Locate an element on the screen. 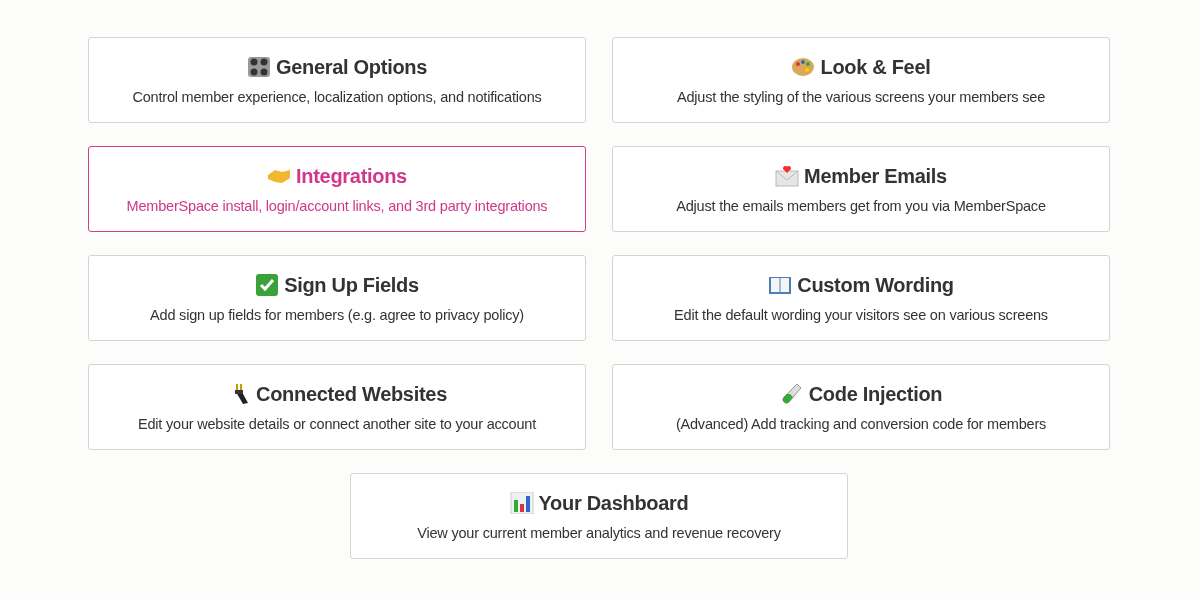 The image size is (1200, 600). settings-card: Code Injection (Advanced) Add tracking and conversion code for members is located at coordinates (861, 407).